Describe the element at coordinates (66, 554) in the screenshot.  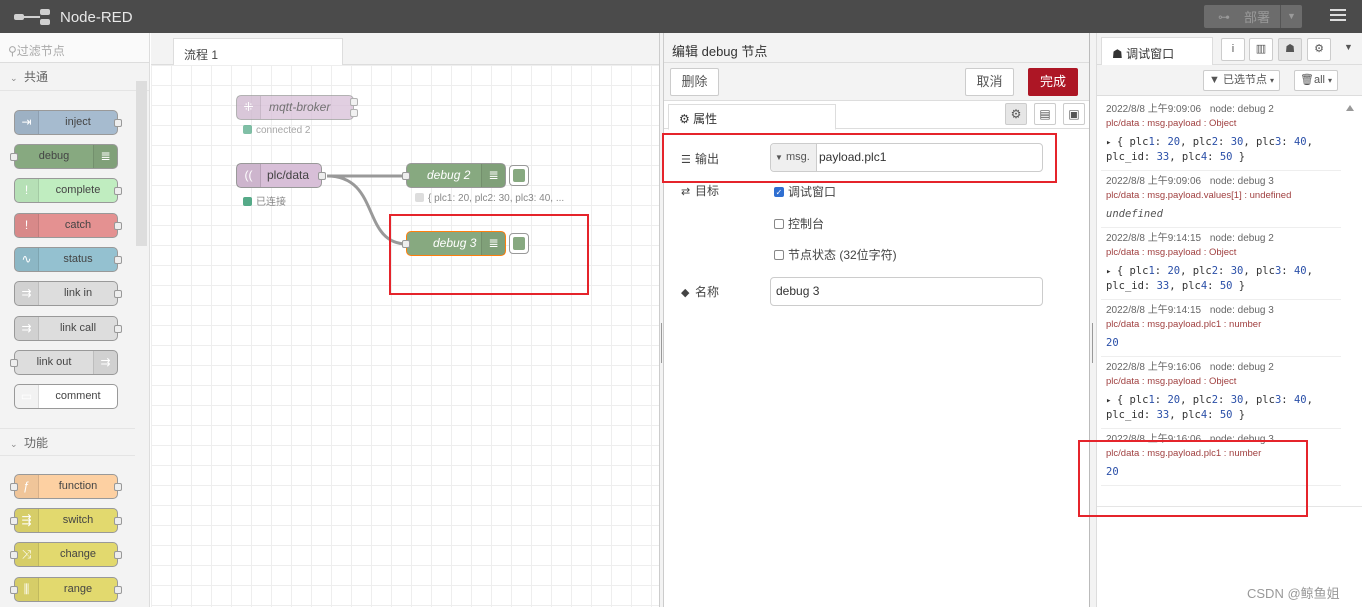
I see `palette-node-change: ⤨ change` at that location.